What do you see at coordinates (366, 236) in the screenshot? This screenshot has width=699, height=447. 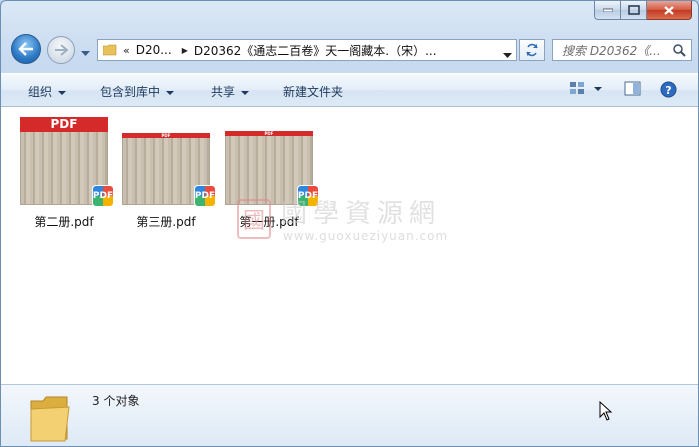 I see `watermark-url: www.guoxueziyuan.com` at bounding box center [366, 236].